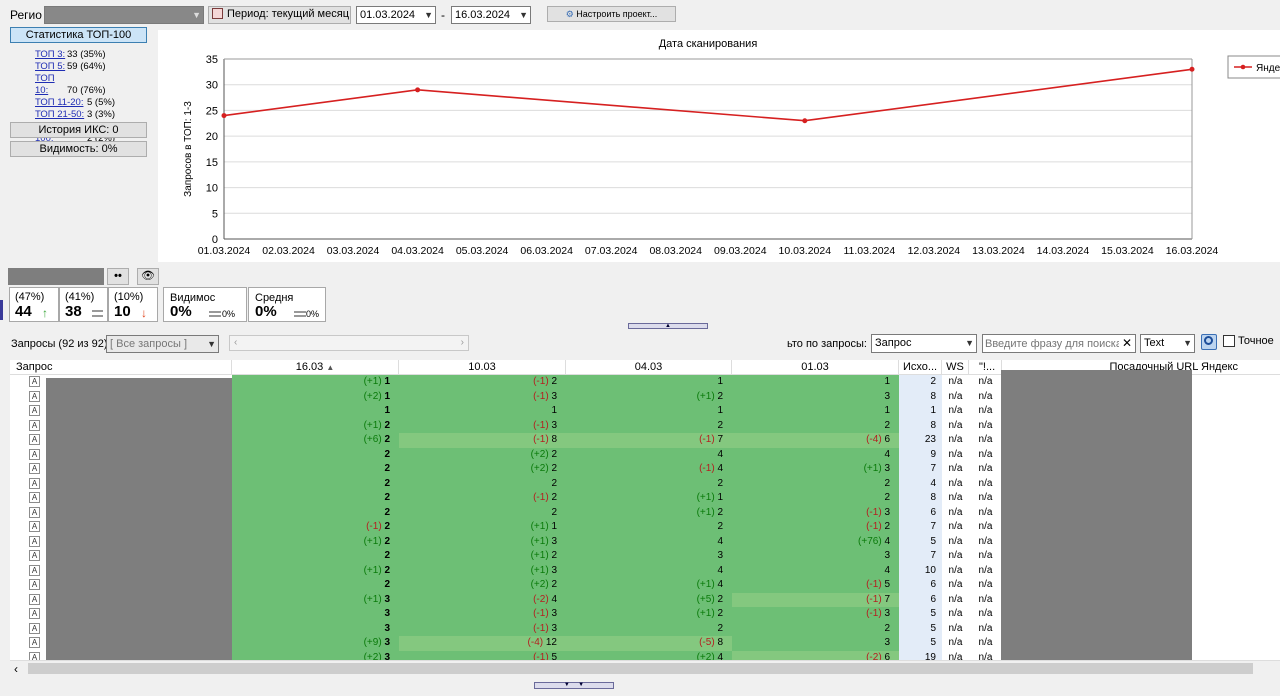 This screenshot has width=1280, height=696. What do you see at coordinates (61, 103) in the screenshot?
I see `top-stat-link: ТОП 11-20:` at bounding box center [61, 103].